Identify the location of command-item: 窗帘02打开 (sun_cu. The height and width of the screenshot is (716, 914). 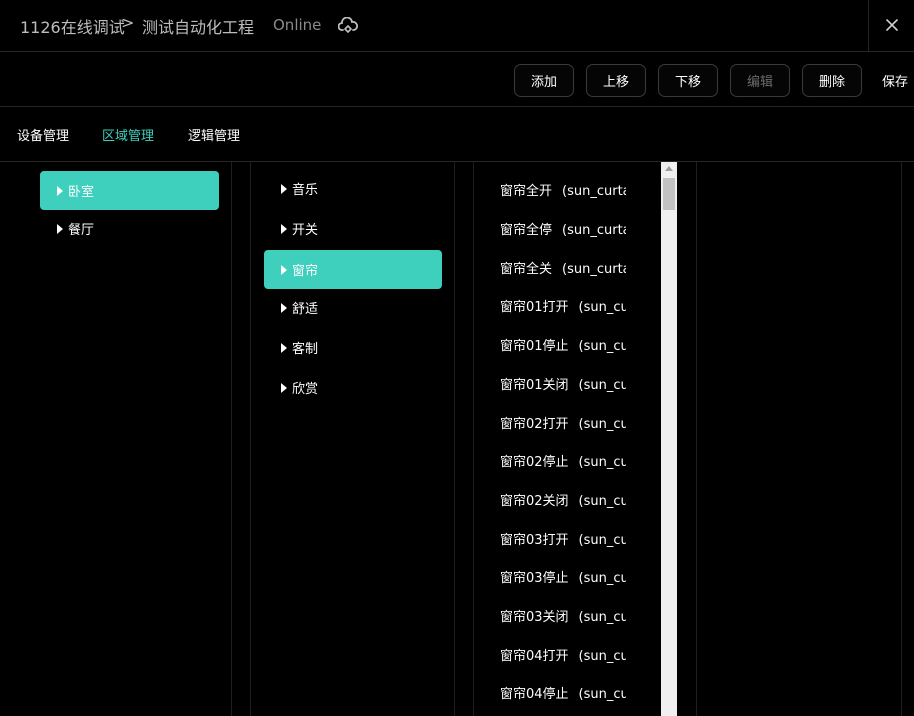
(563, 422).